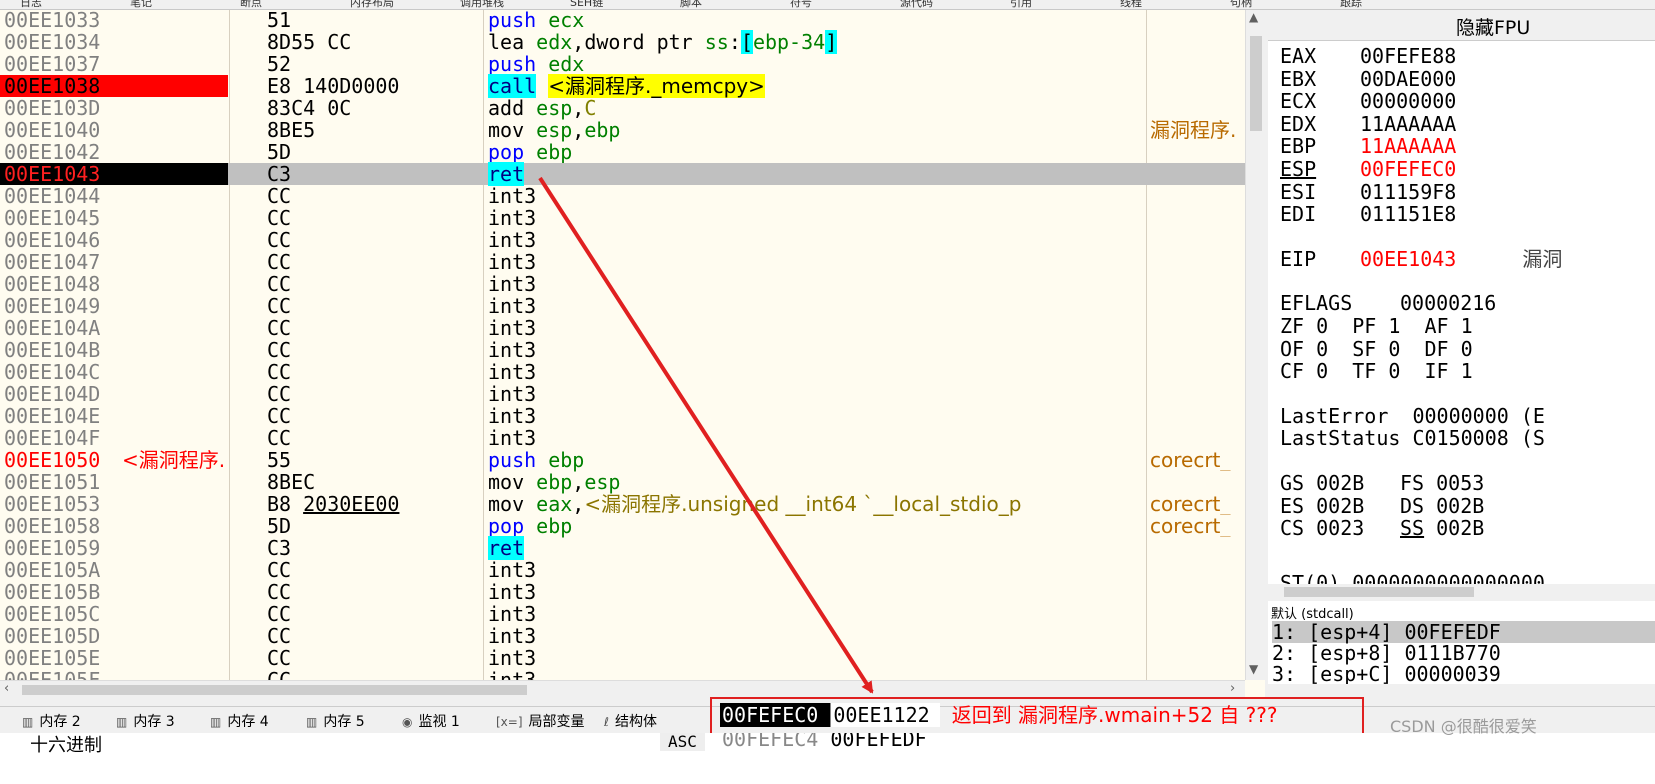 The image size is (1655, 784). I want to click on register-eip: EIP 00EE1043 漏洞, so click(1421, 259).